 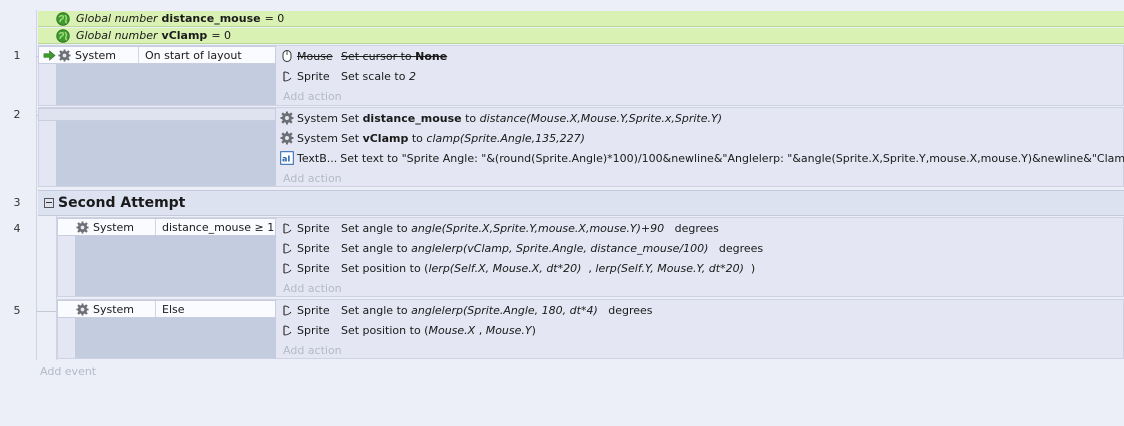 I want to click on action-text: to, so click(x=470, y=118).